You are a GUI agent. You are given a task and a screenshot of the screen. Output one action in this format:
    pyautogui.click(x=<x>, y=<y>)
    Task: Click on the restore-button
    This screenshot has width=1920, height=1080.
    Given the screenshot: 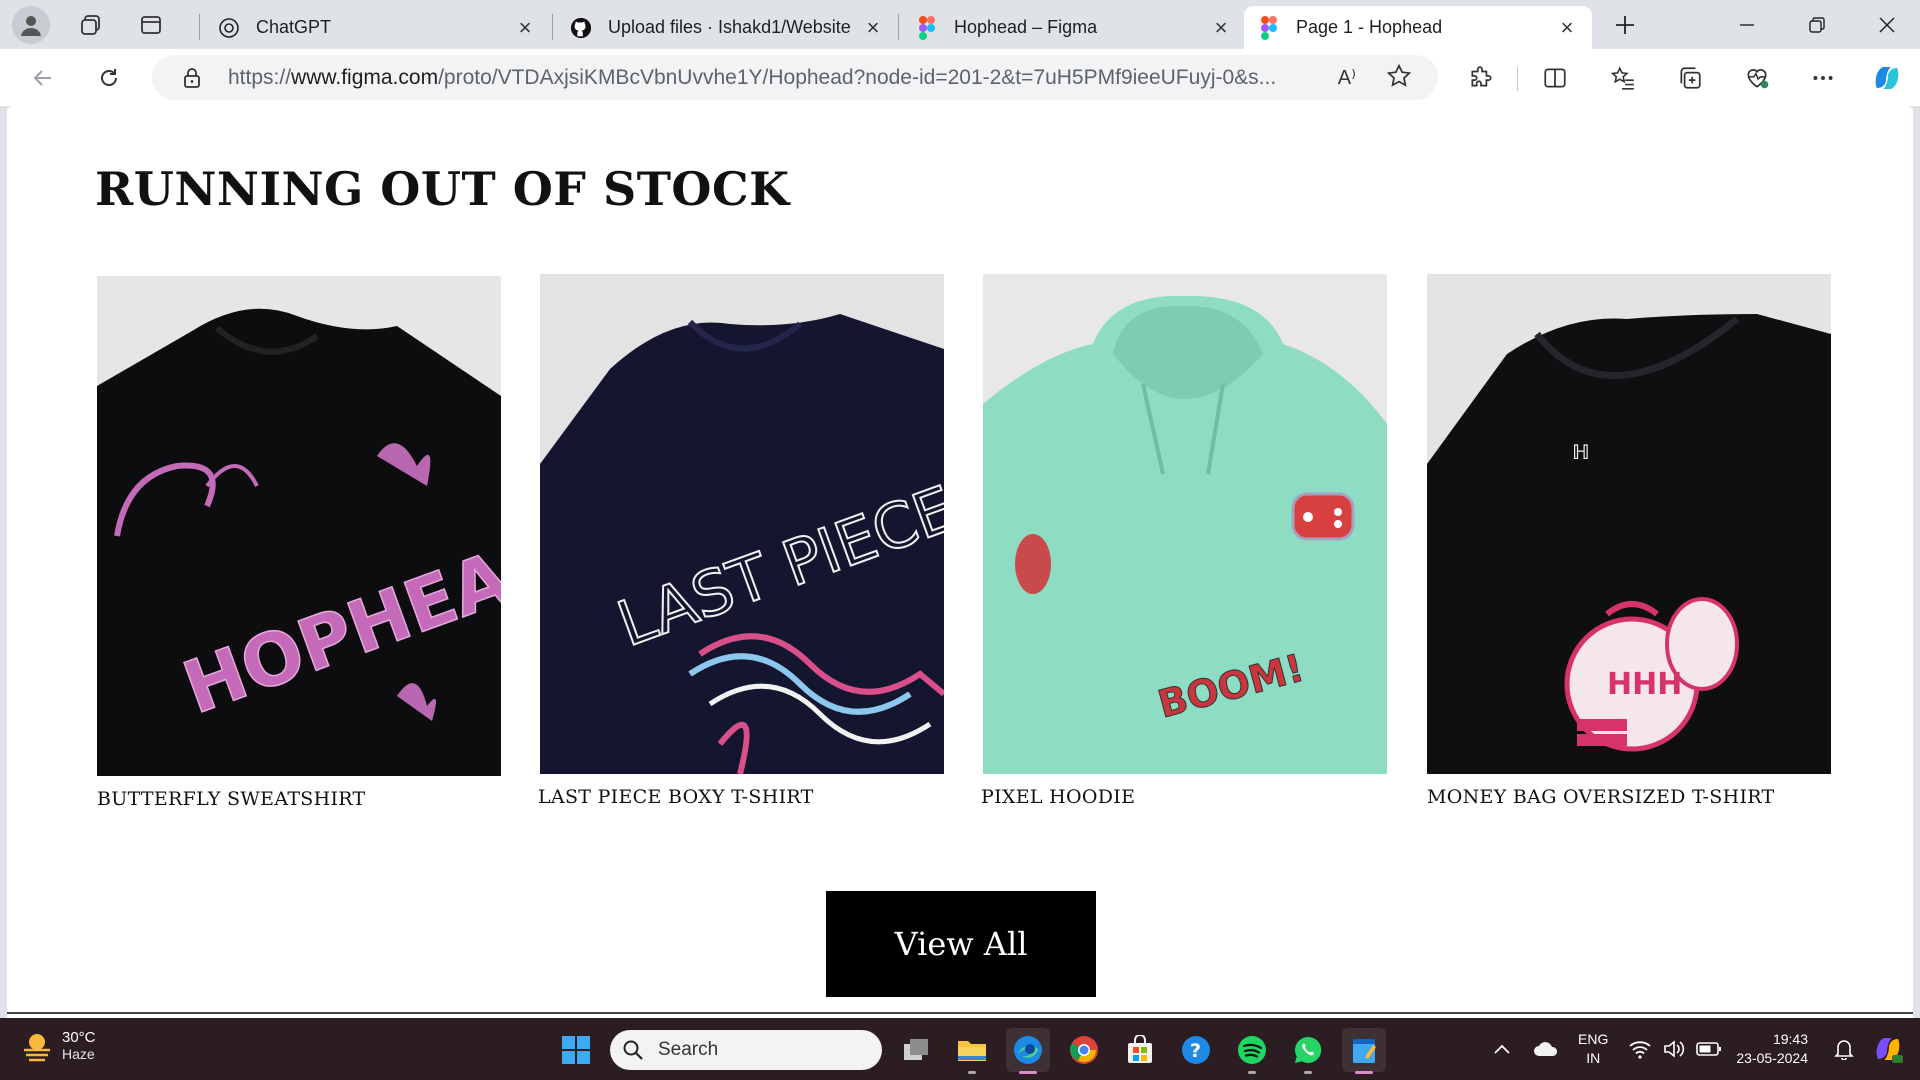 What is the action you would take?
    pyautogui.click(x=1817, y=25)
    